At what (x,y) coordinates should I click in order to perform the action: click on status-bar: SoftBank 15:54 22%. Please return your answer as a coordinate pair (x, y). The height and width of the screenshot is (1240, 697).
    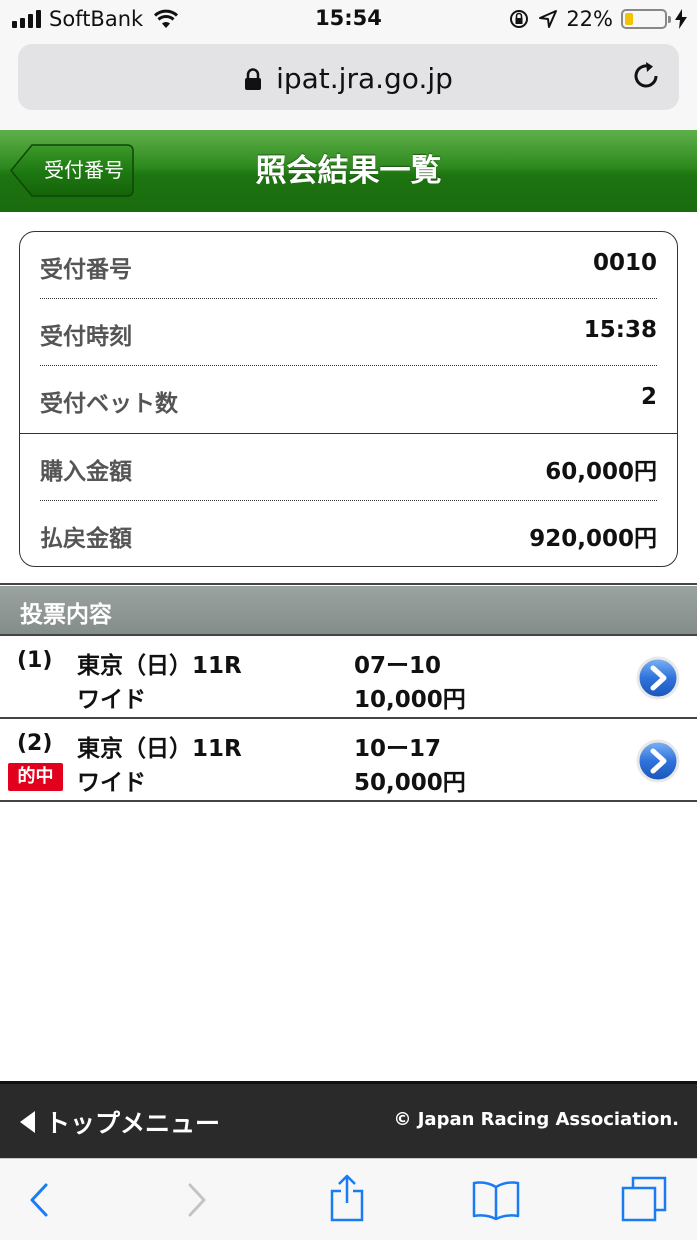
    Looking at the image, I should click on (348, 19).